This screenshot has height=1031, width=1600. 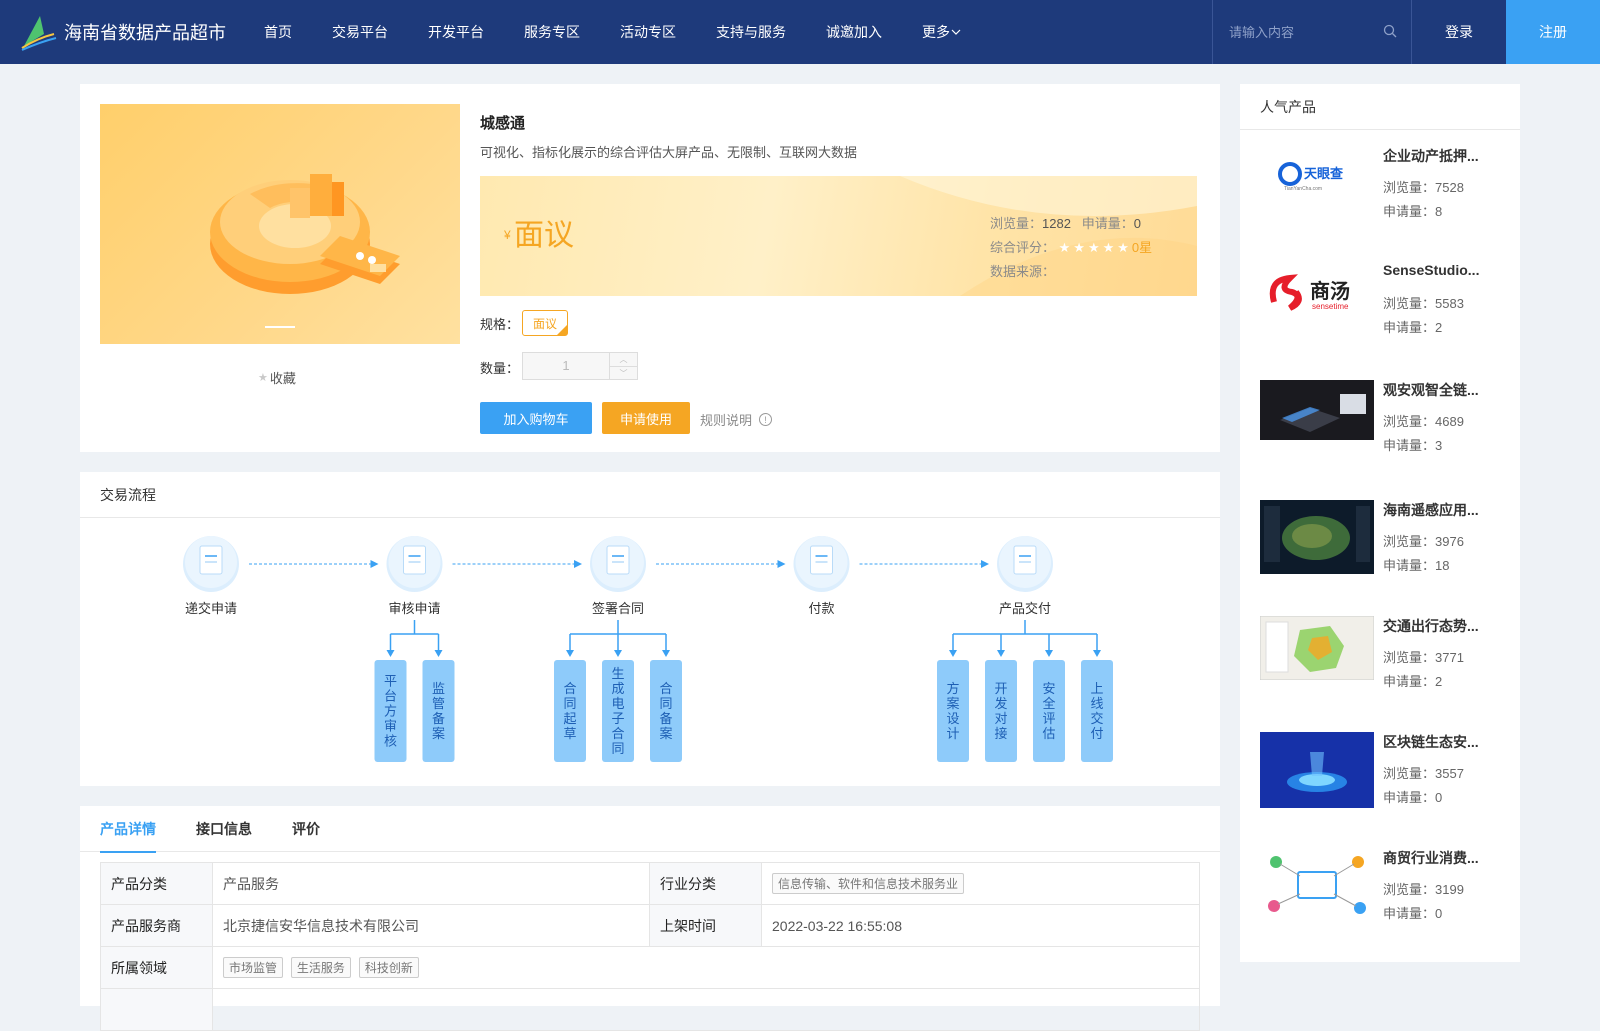 What do you see at coordinates (1423, 773) in the screenshot?
I see `popular-item-views: 浏览量：3557` at bounding box center [1423, 773].